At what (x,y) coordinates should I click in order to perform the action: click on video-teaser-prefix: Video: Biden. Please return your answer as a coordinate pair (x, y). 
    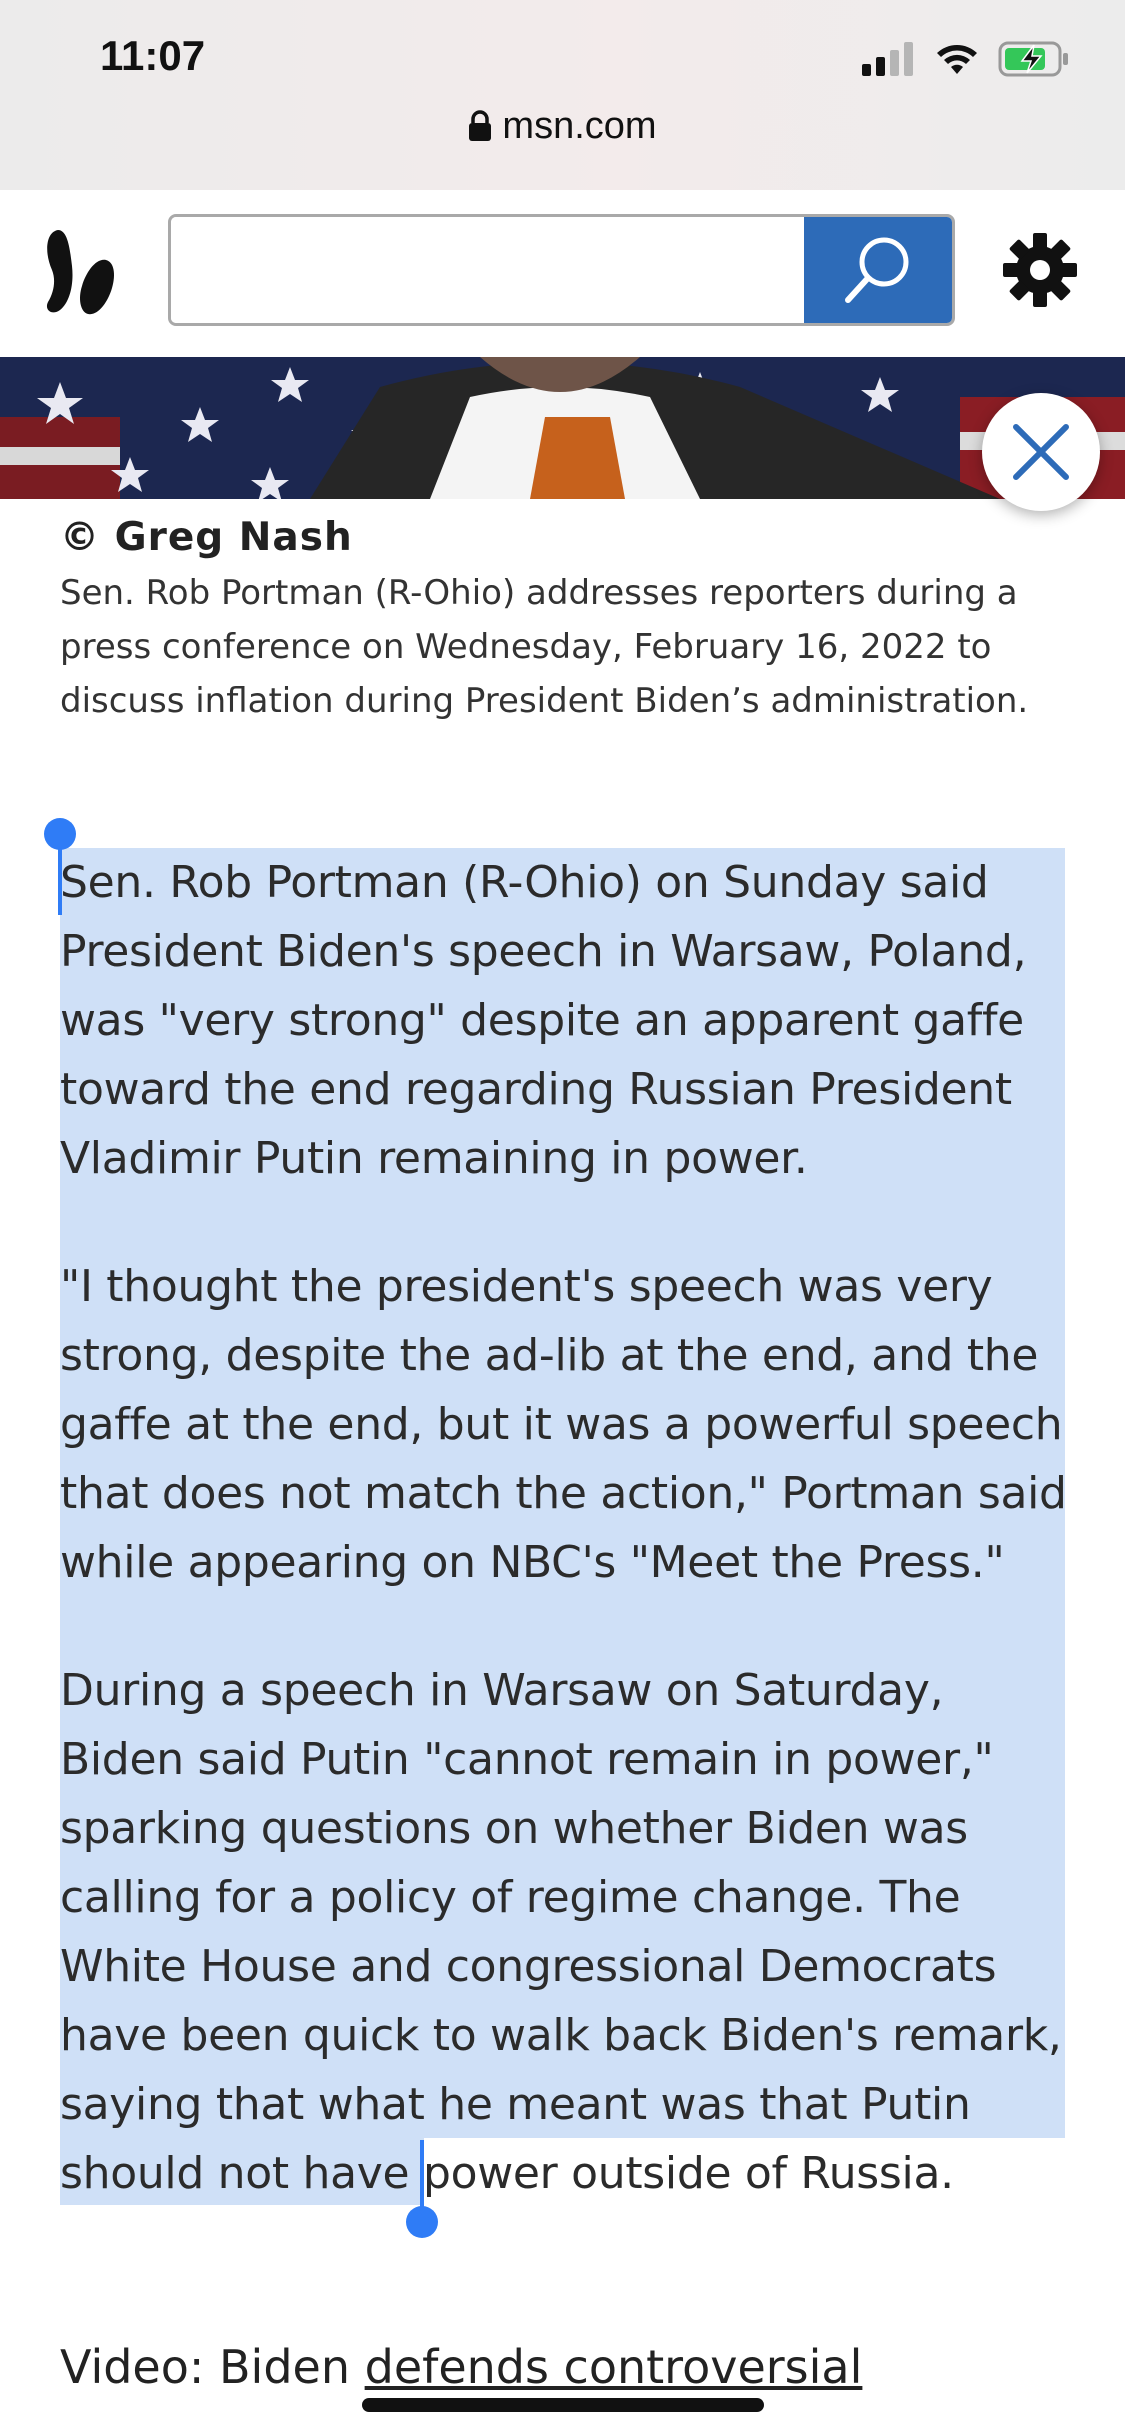
    Looking at the image, I should click on (212, 2367).